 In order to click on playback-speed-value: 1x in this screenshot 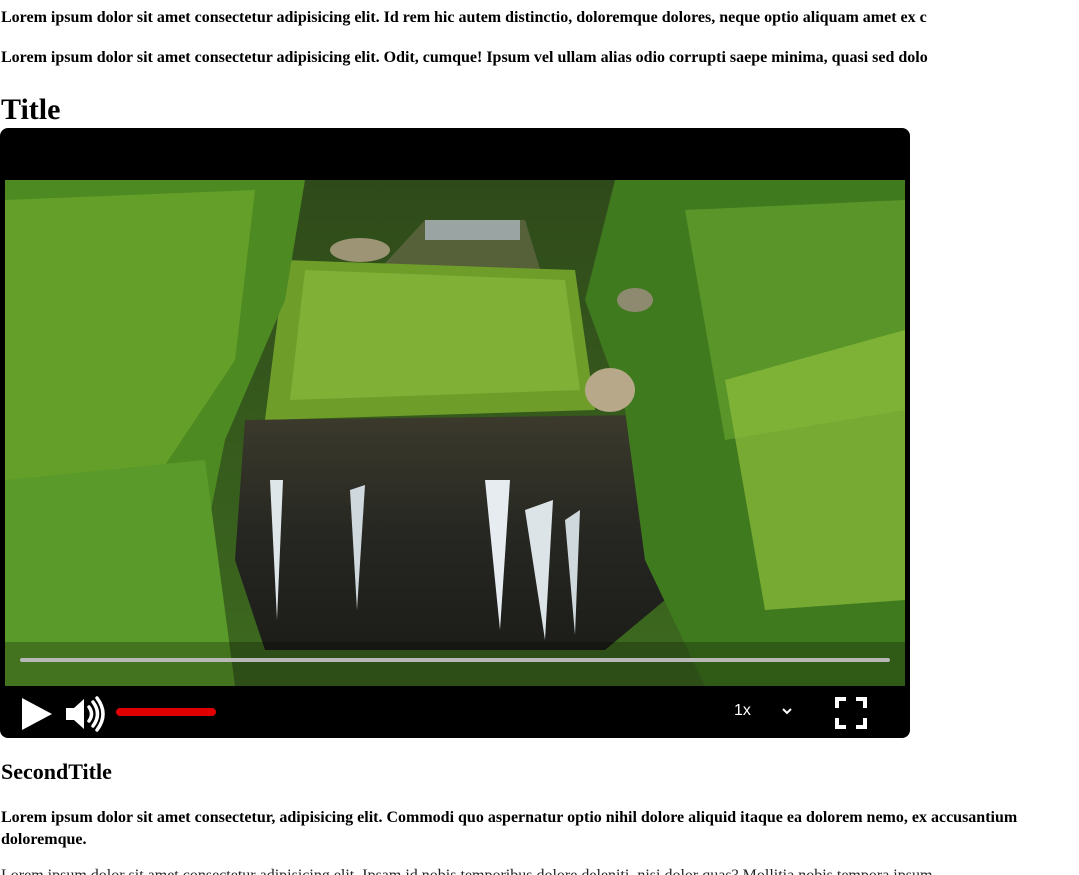, I will do `click(742, 710)`.